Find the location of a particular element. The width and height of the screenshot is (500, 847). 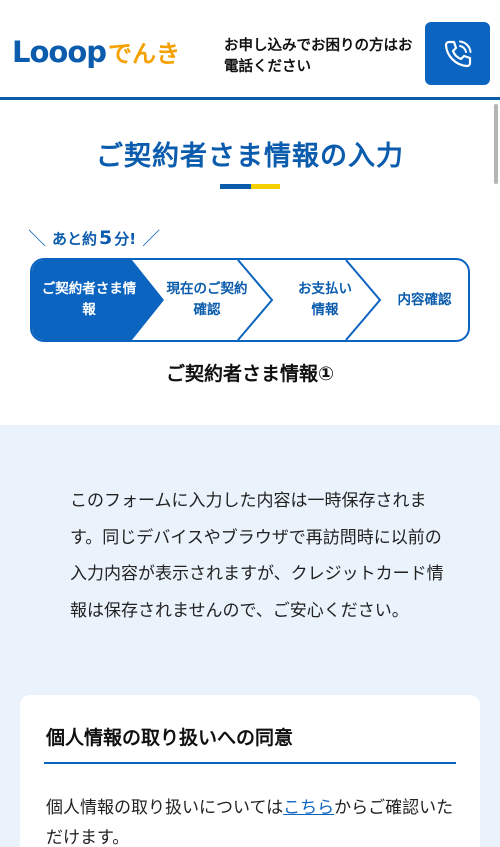

time-number: 5 is located at coordinates (106, 238).